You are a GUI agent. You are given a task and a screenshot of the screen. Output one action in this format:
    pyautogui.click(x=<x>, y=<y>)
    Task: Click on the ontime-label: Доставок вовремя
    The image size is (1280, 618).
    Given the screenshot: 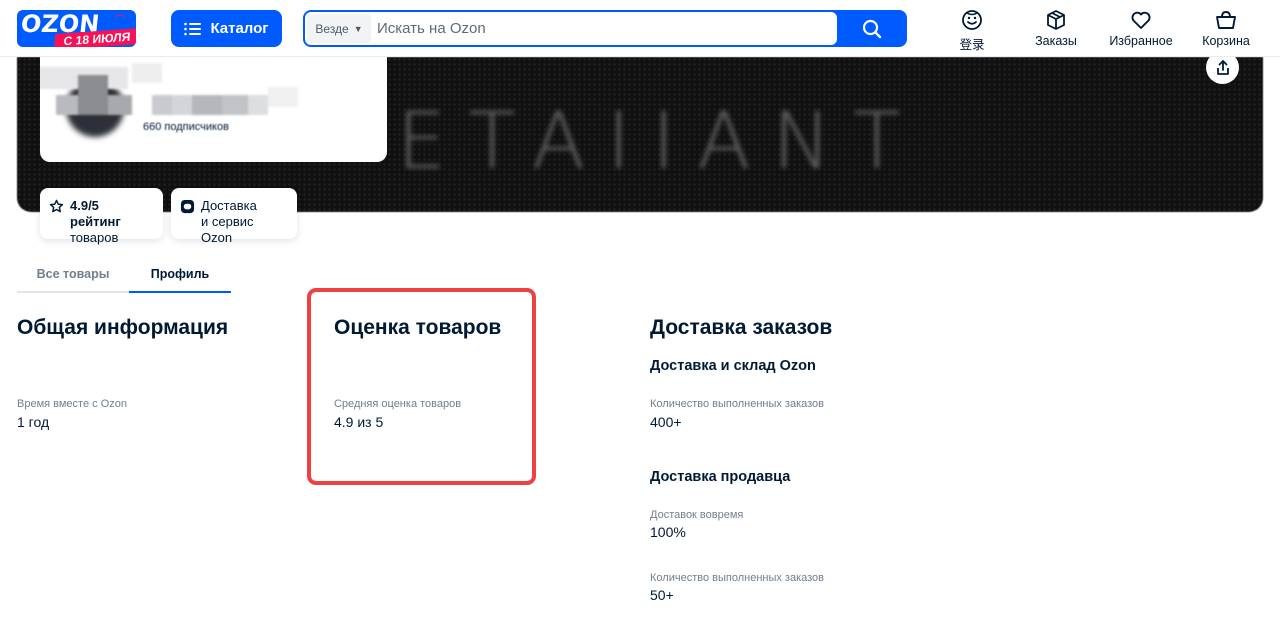 What is the action you would take?
    pyautogui.click(x=697, y=515)
    